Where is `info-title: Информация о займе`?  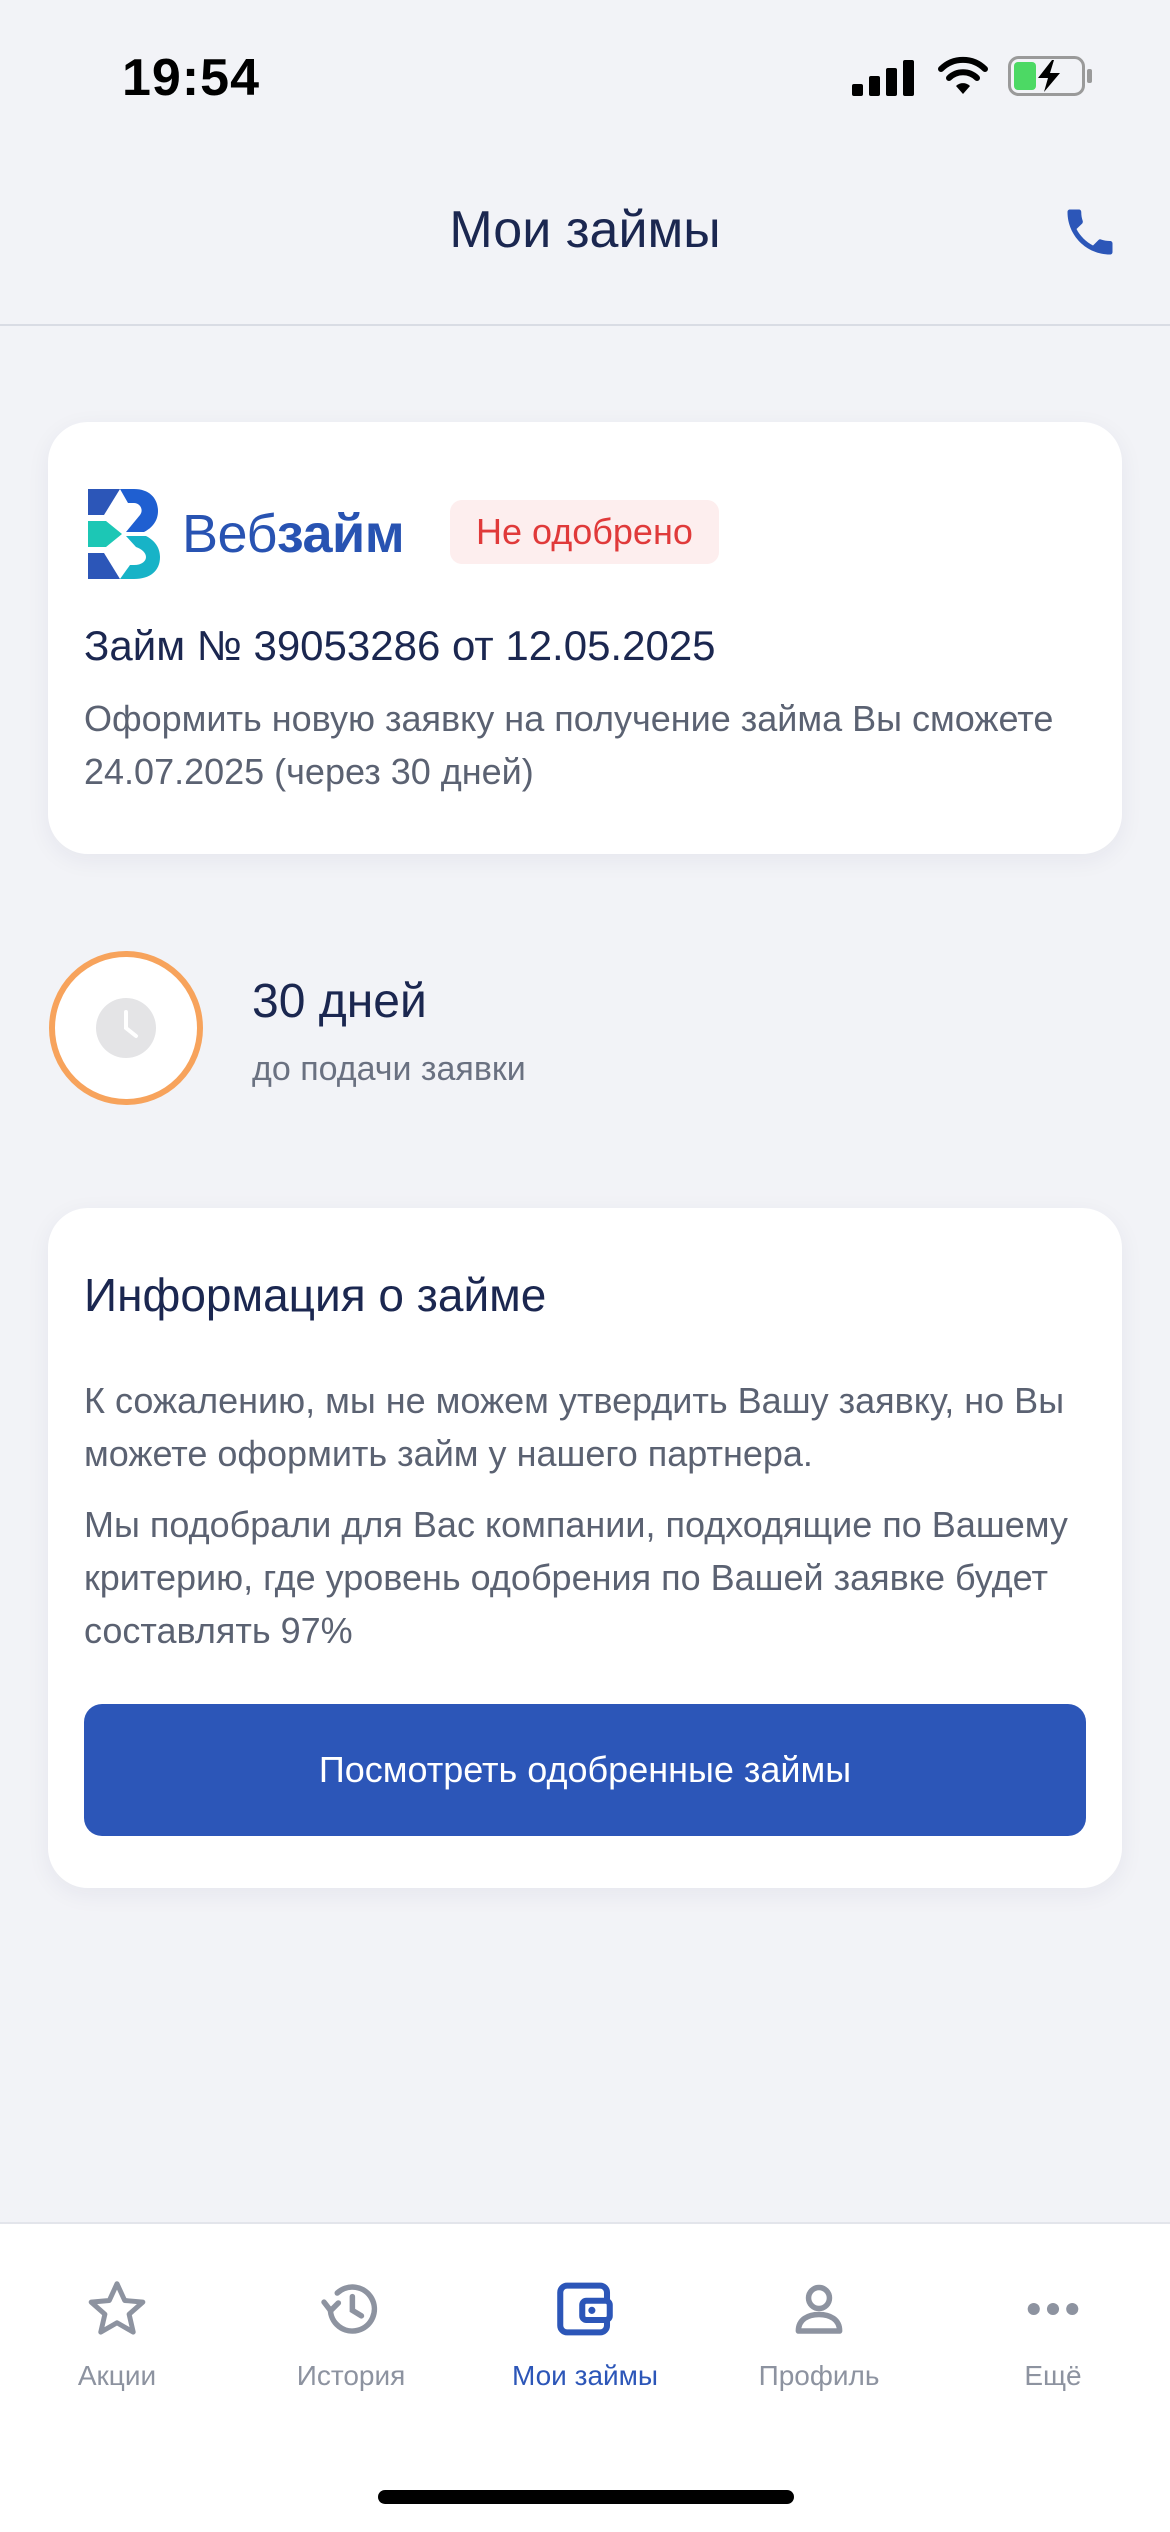
info-title: Информация о займе is located at coordinates (315, 1295).